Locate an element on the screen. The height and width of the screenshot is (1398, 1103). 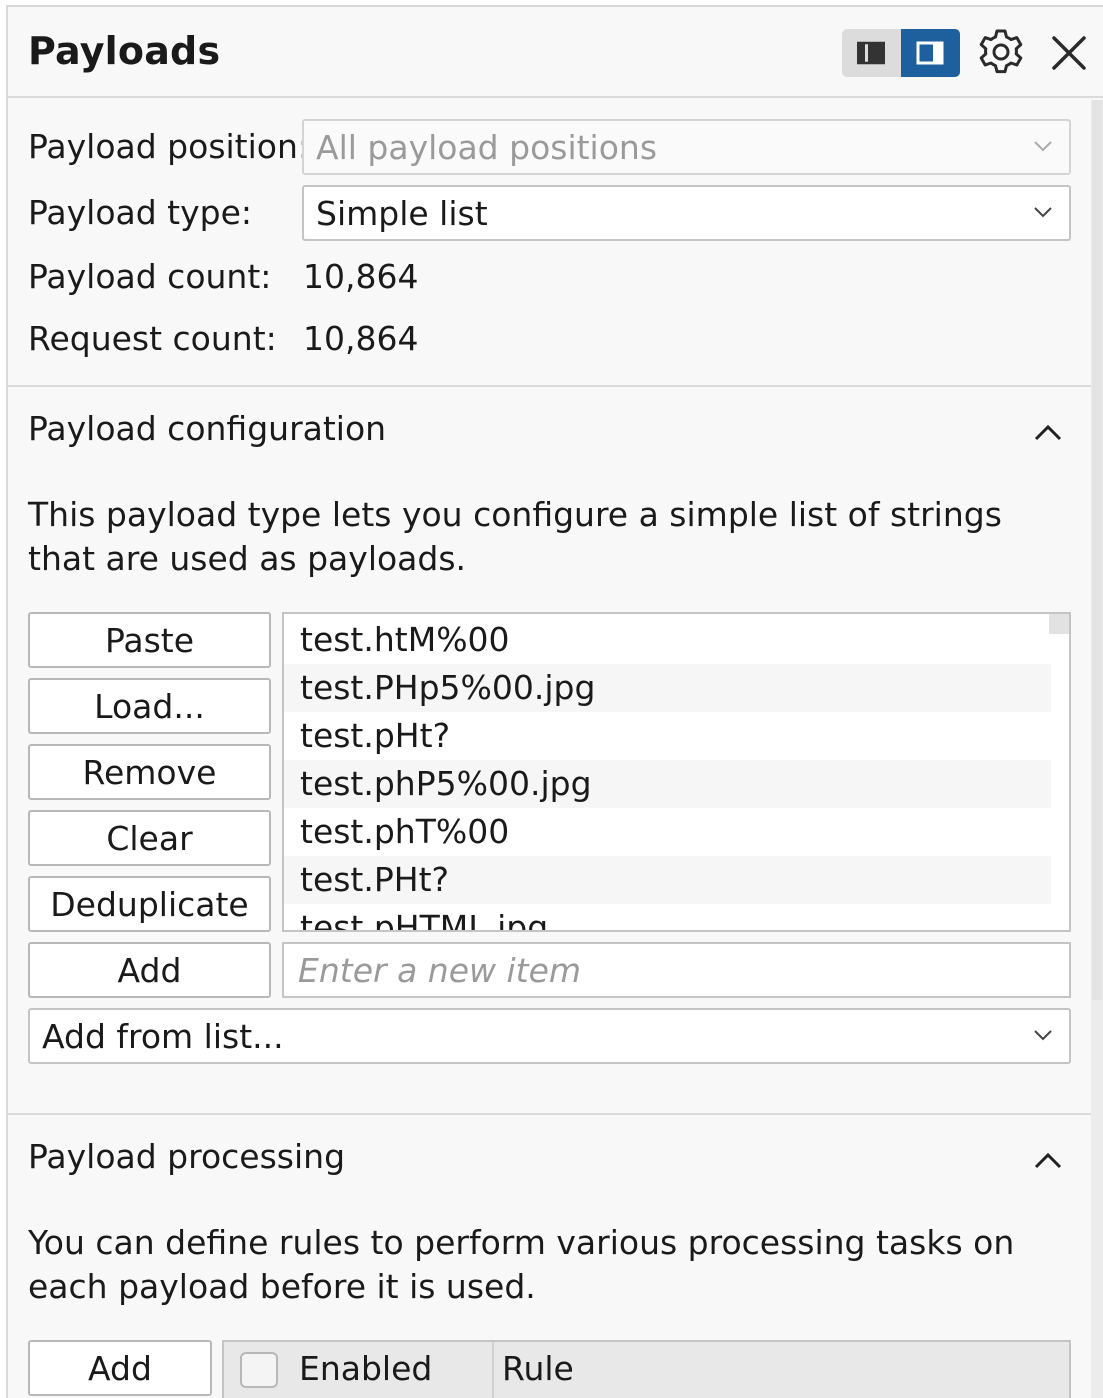
column-separator is located at coordinates (493, 1370).